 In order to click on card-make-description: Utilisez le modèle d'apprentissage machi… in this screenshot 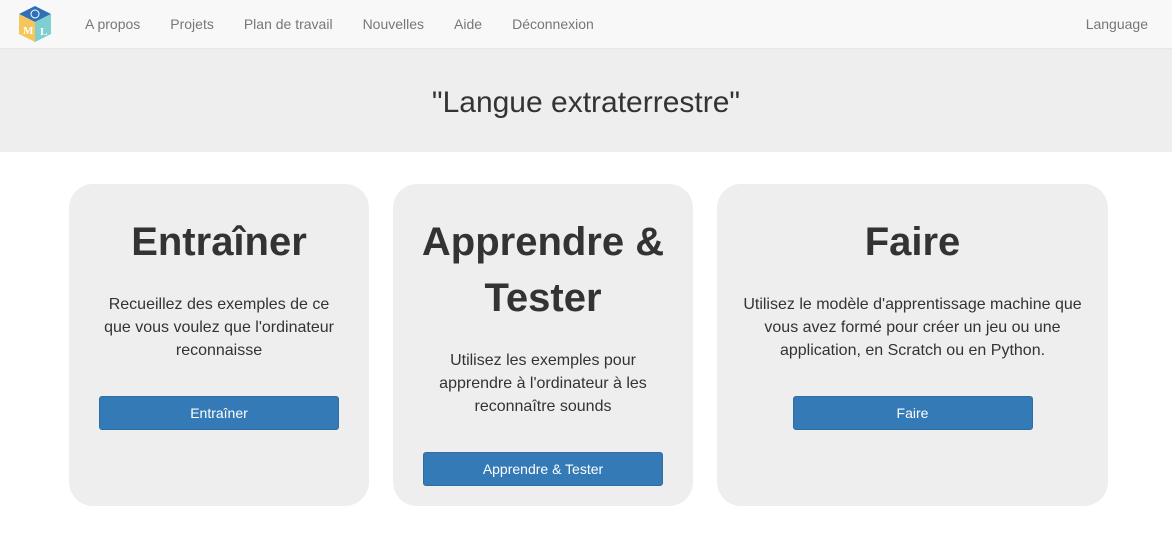, I will do `click(912, 327)`.